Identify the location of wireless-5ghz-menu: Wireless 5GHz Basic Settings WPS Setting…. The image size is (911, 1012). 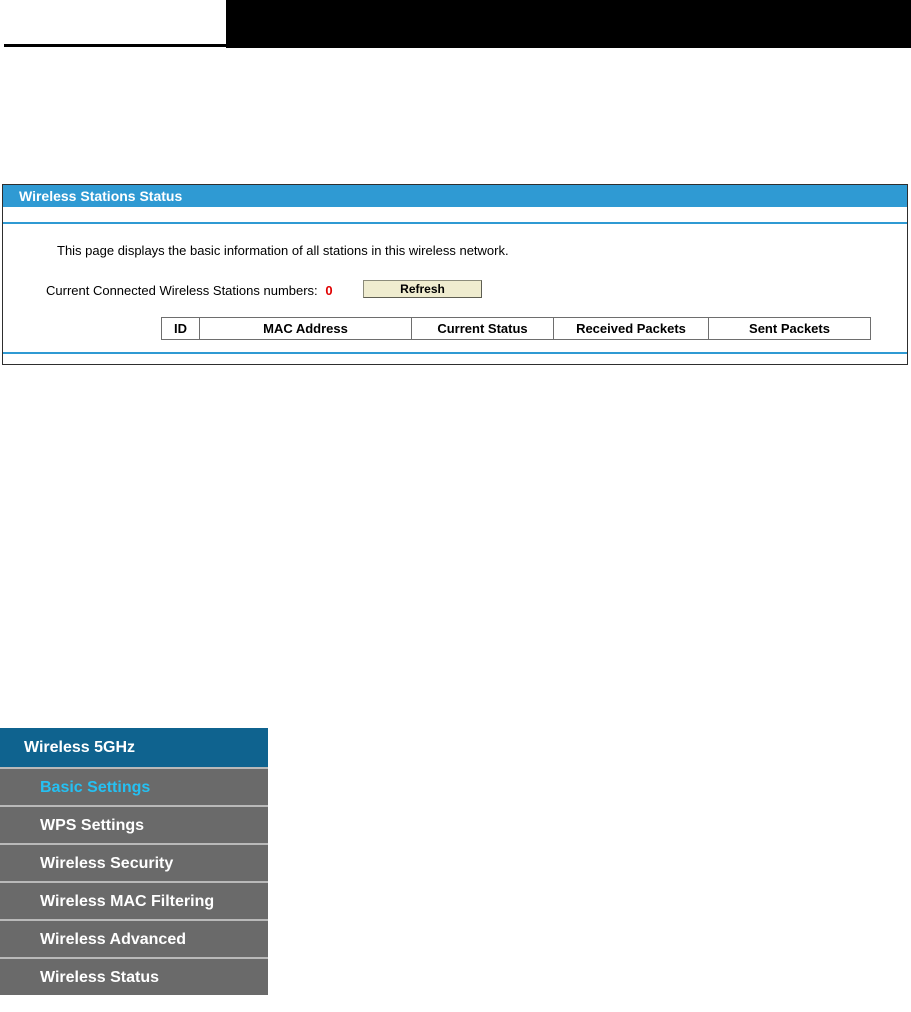
(134, 861).